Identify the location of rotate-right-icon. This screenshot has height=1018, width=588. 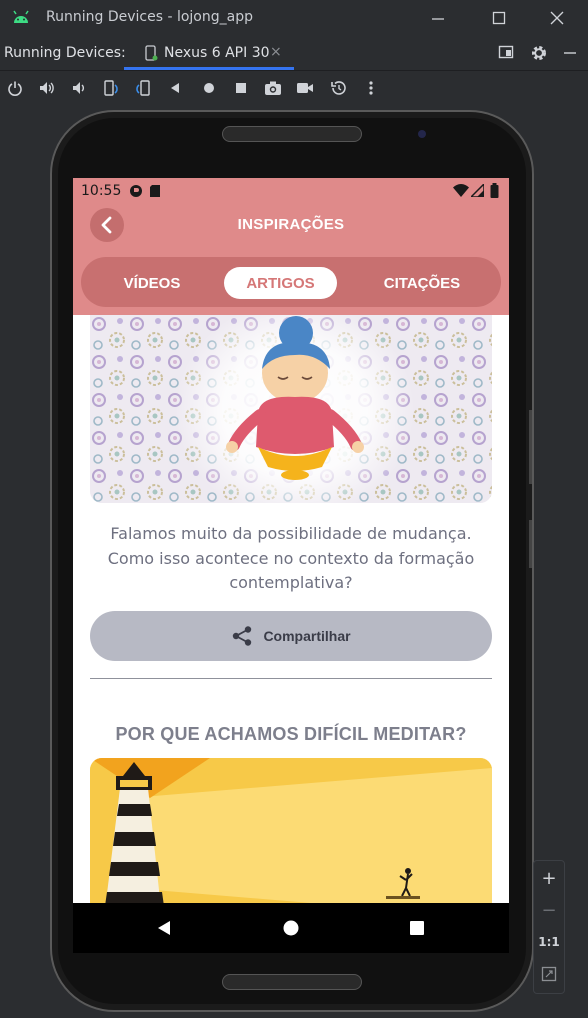
(143, 88).